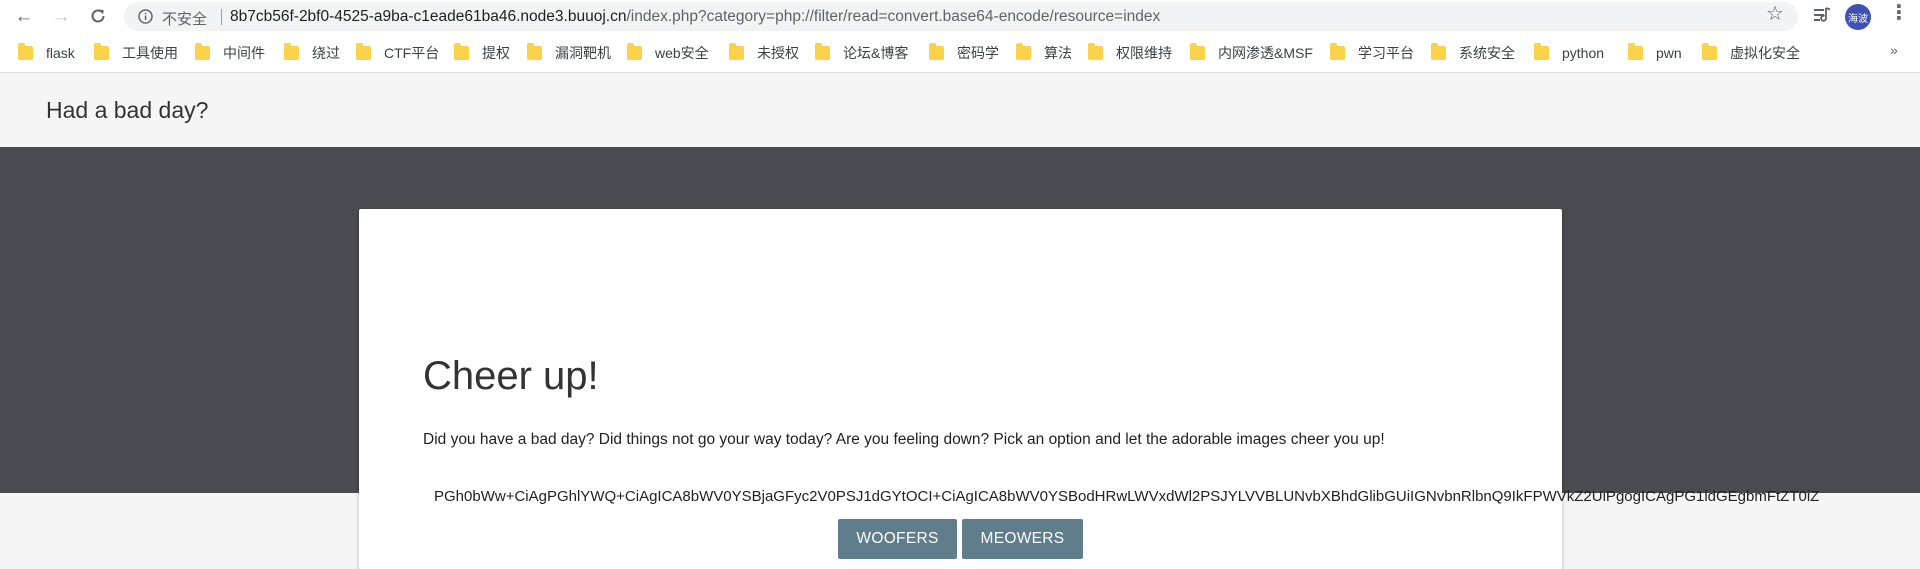 The height and width of the screenshot is (569, 1920). I want to click on bookmark-folder: 绕过, so click(312, 52).